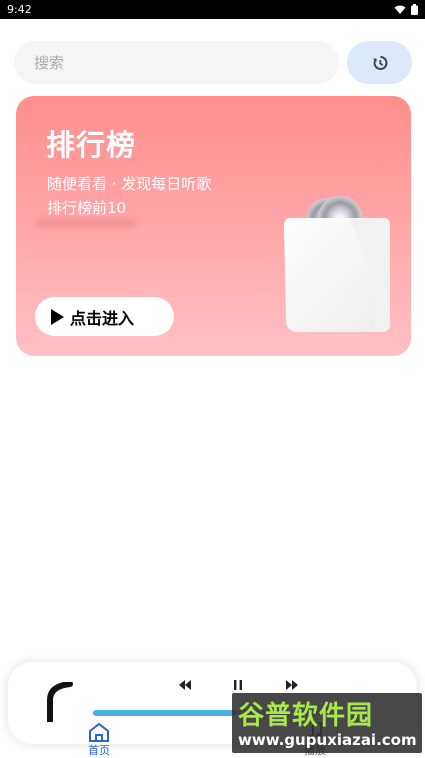  I want to click on search-input, so click(176, 62).